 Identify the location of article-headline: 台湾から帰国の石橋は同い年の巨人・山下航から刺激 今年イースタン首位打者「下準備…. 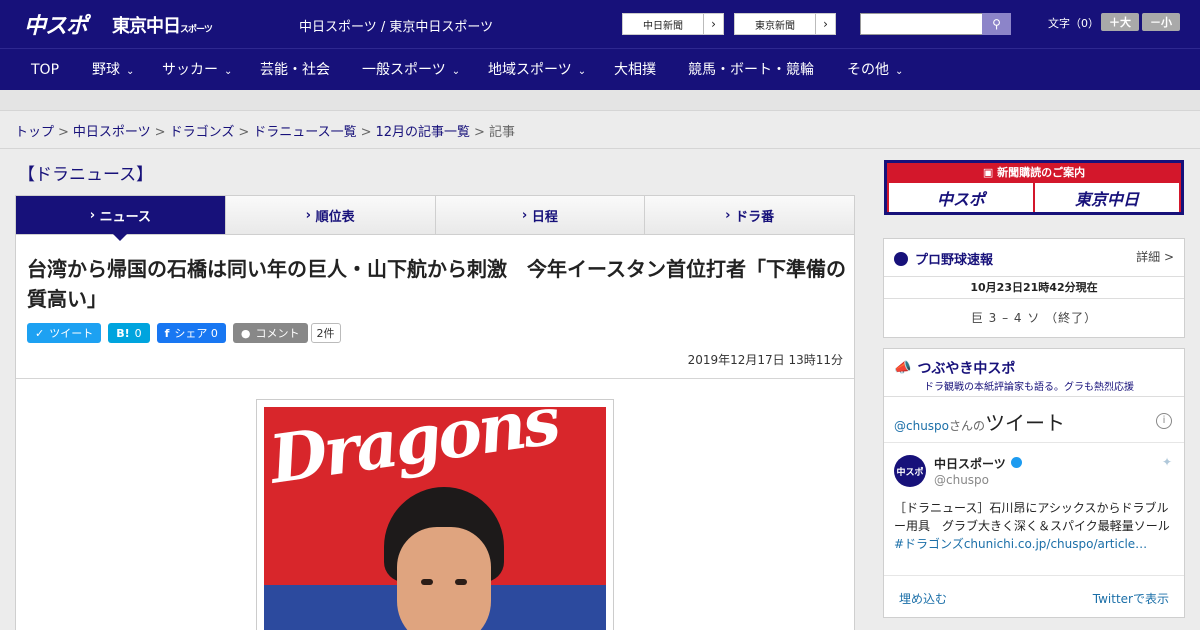
(436, 284).